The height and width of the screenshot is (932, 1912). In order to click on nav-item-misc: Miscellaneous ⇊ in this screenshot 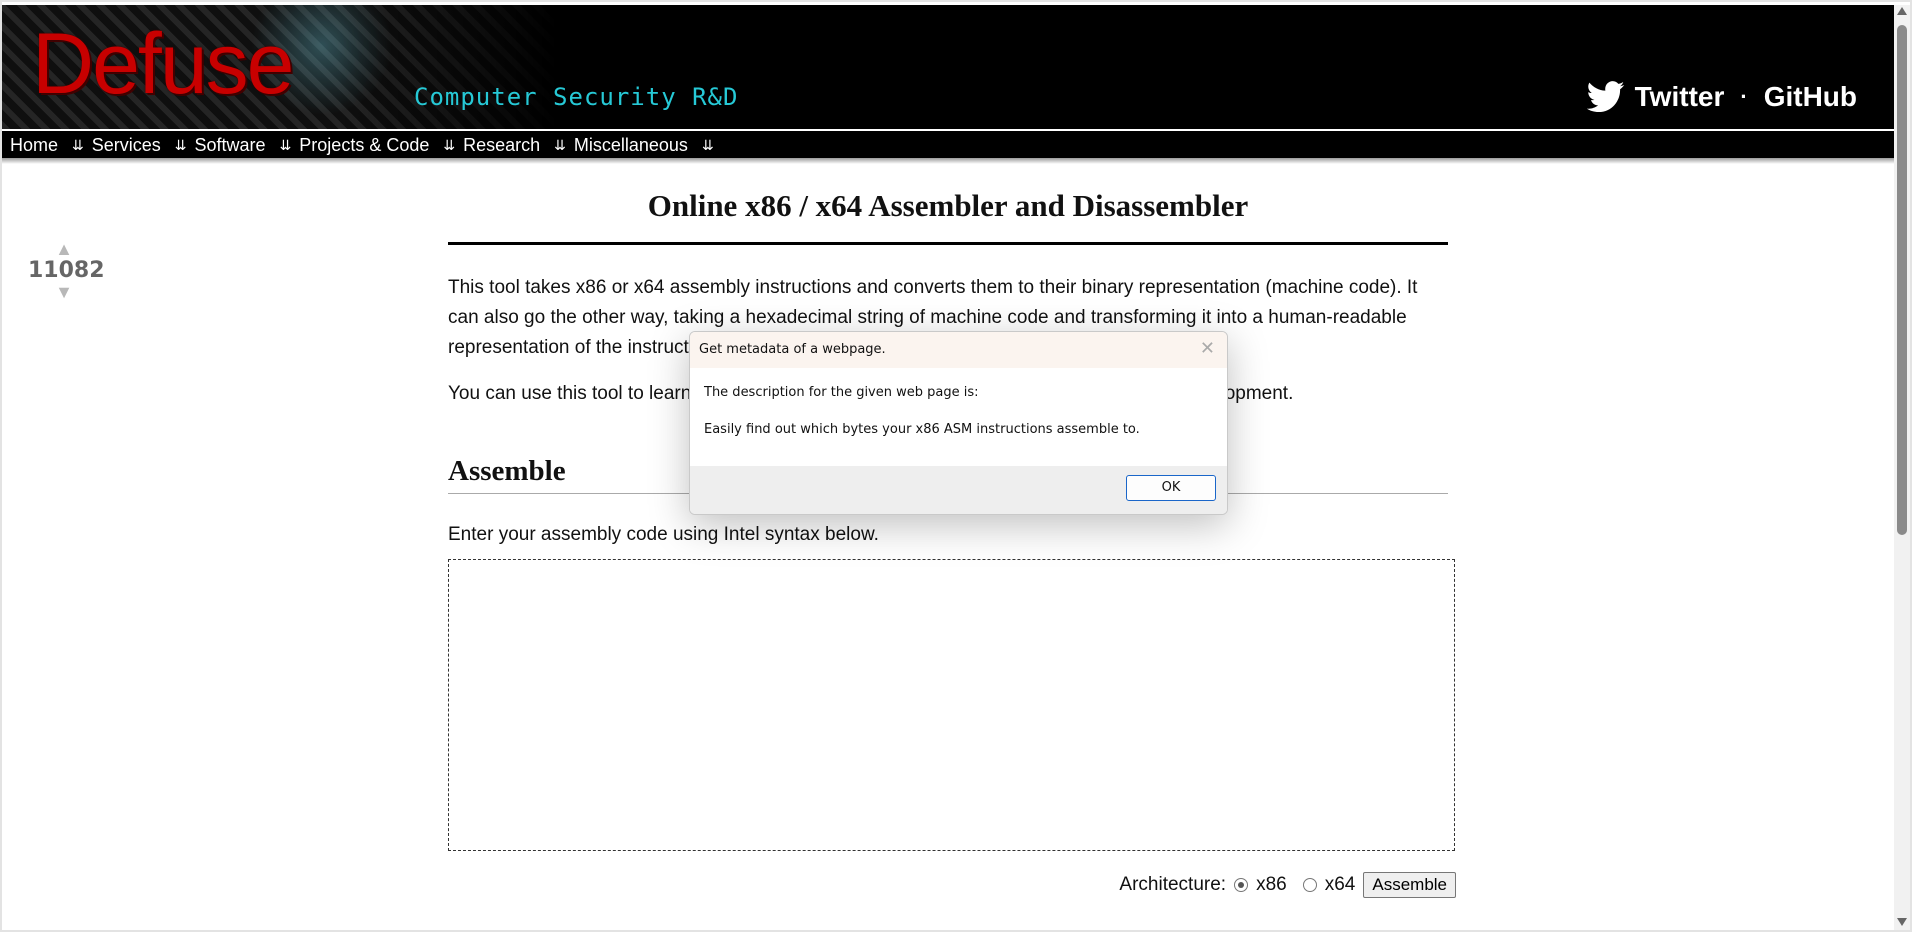, I will do `click(640, 145)`.